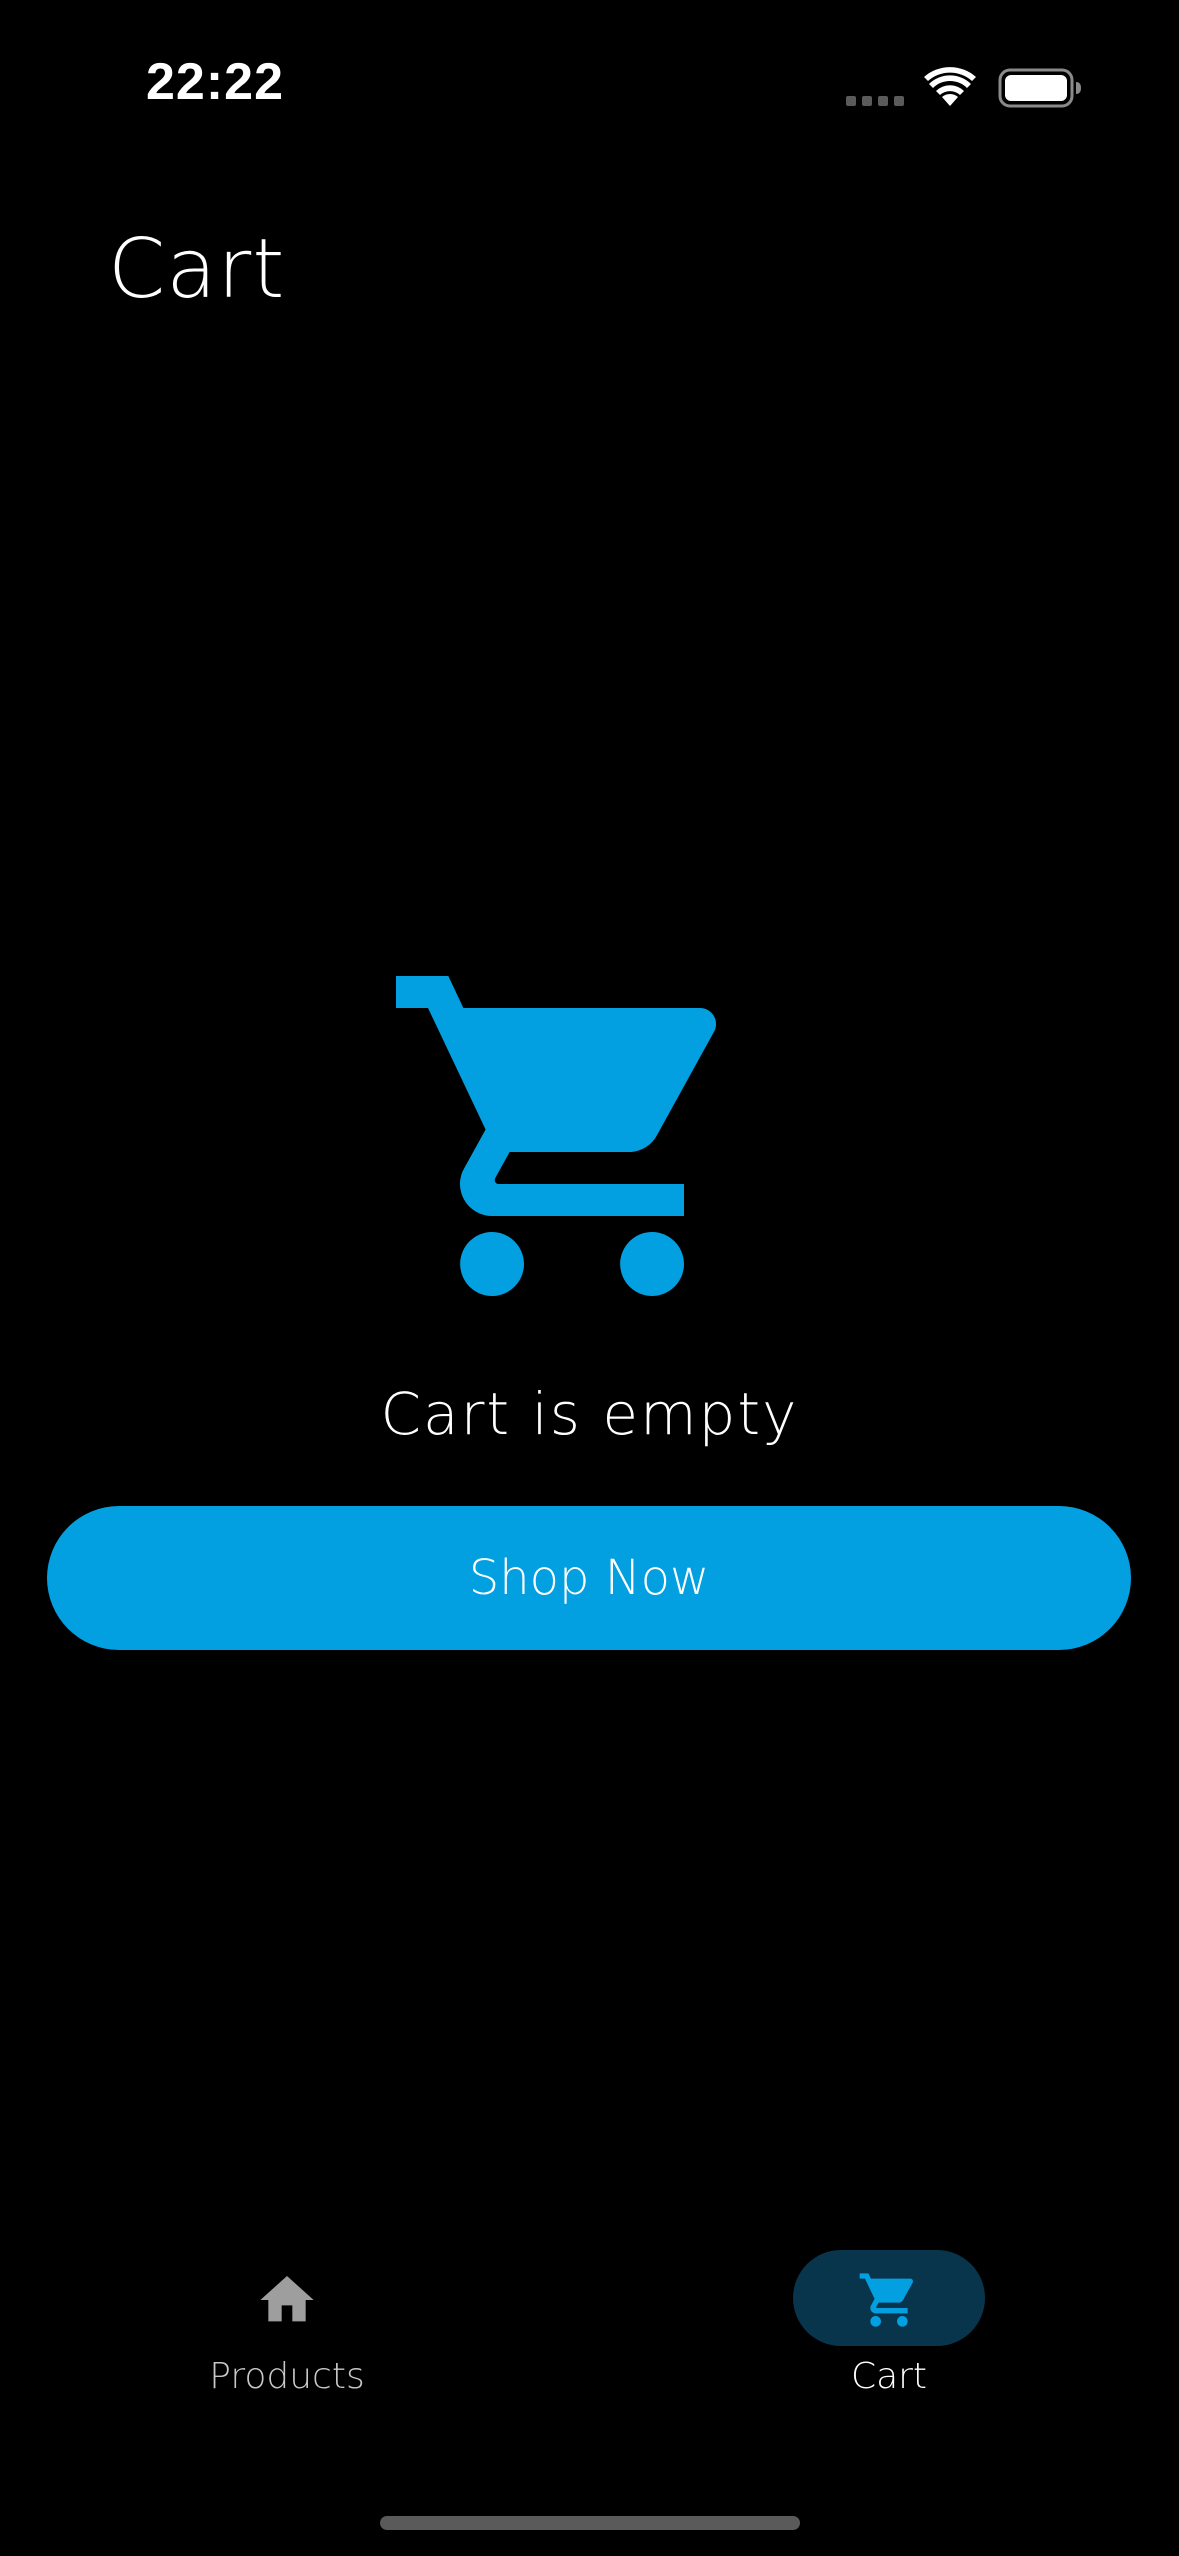 This screenshot has height=2556, width=1179. Describe the element at coordinates (889, 2376) in the screenshot. I see `nav-label-cart: Cart` at that location.